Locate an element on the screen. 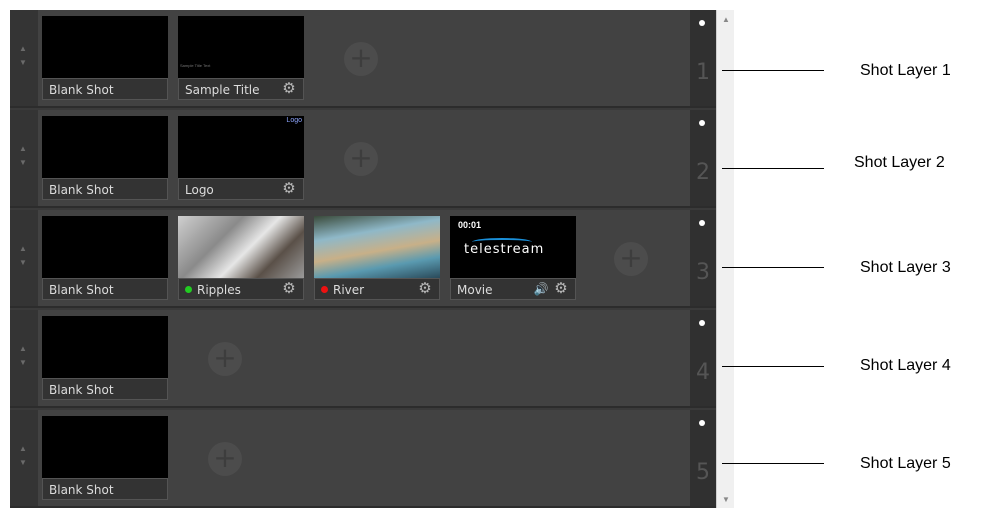  shot-label: River ⚙ is located at coordinates (377, 289).